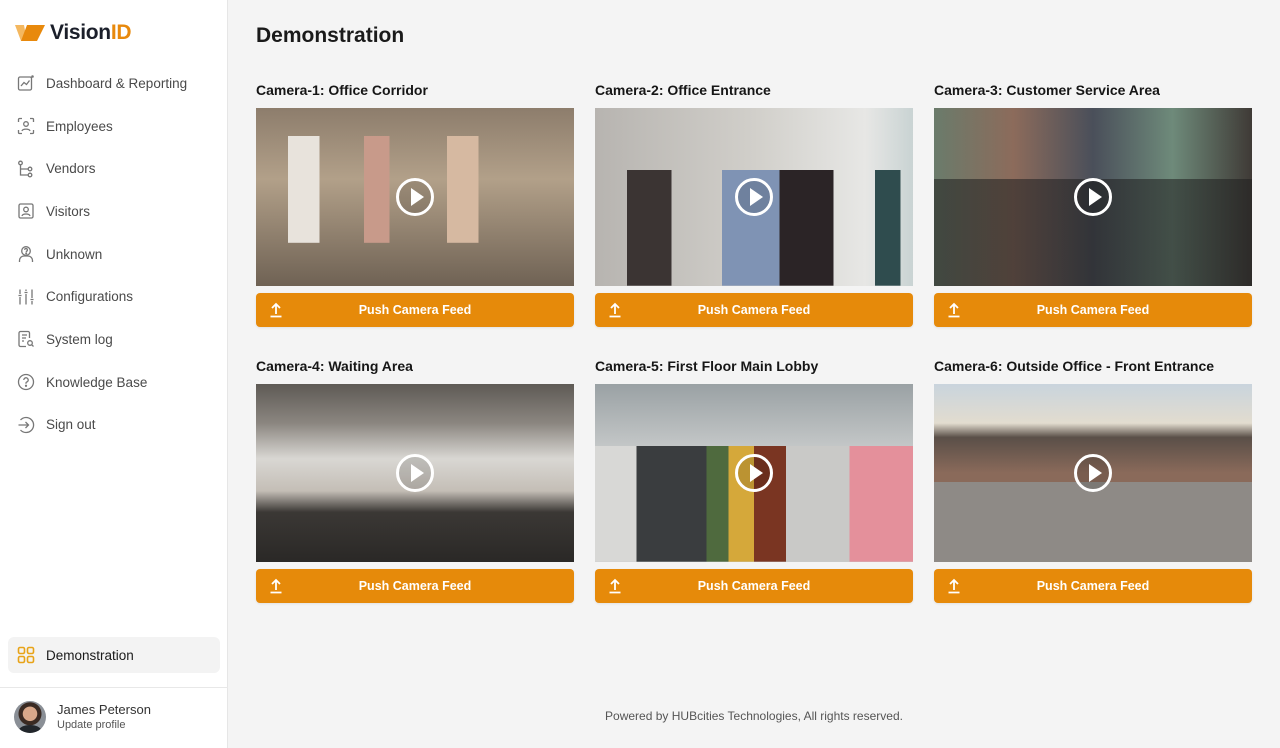 Image resolution: width=1280 pixels, height=748 pixels. What do you see at coordinates (26, 655) in the screenshot?
I see `grid-icon` at bounding box center [26, 655].